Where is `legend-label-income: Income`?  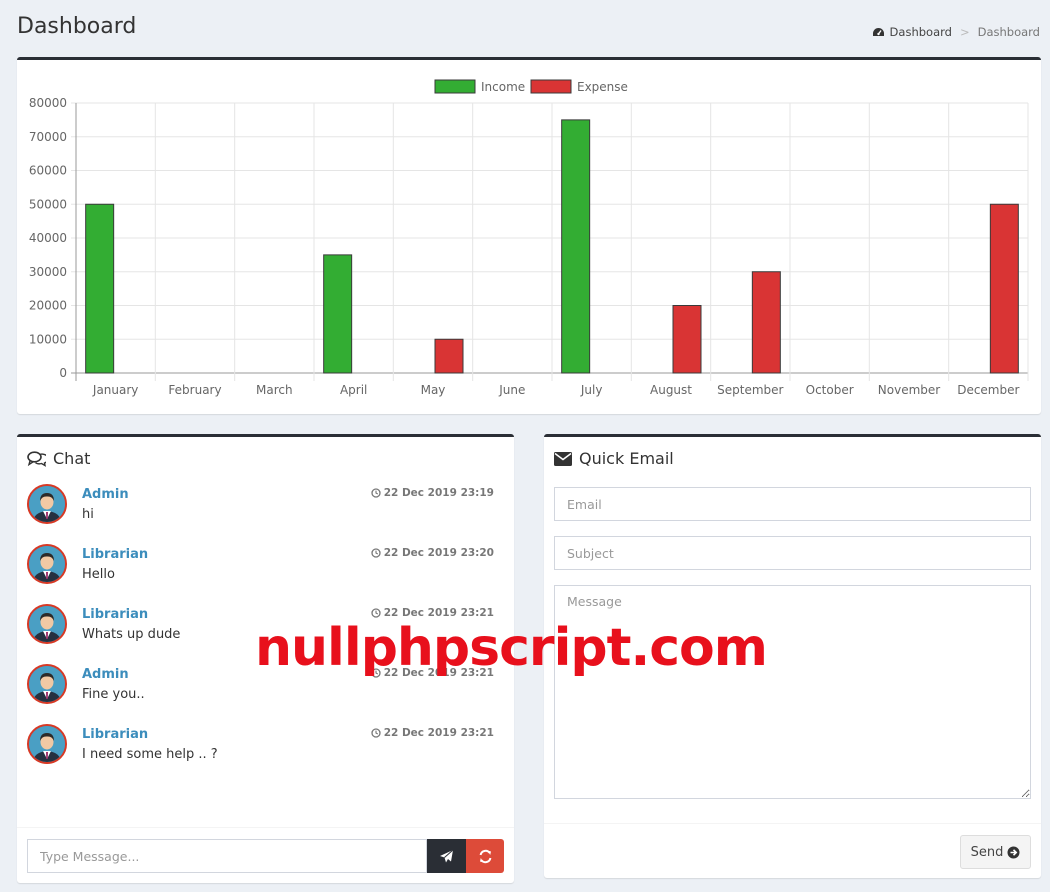 legend-label-income: Income is located at coordinates (503, 87).